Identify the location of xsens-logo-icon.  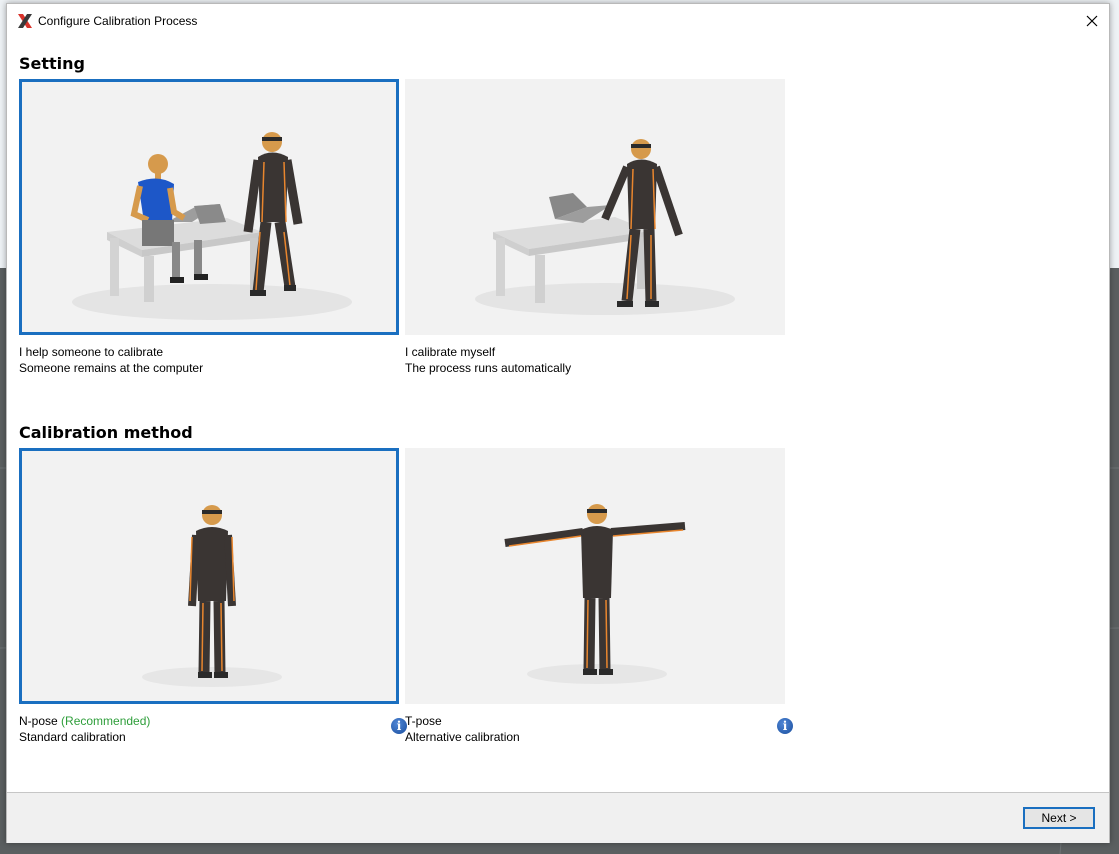
(25, 21).